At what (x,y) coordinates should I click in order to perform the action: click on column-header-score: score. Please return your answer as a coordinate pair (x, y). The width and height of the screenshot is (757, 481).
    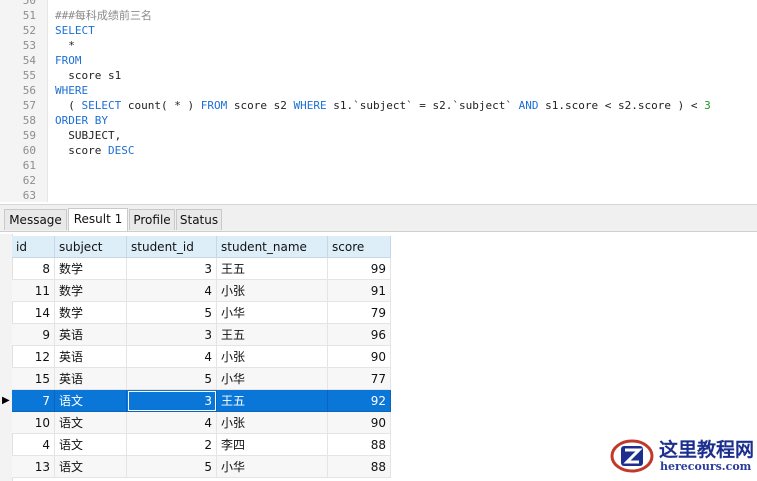
    Looking at the image, I should click on (359, 247).